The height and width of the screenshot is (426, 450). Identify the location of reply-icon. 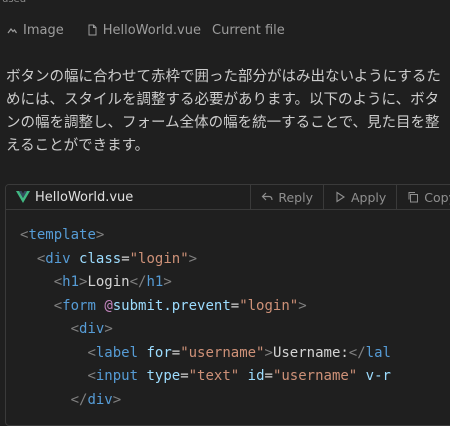
(267, 196).